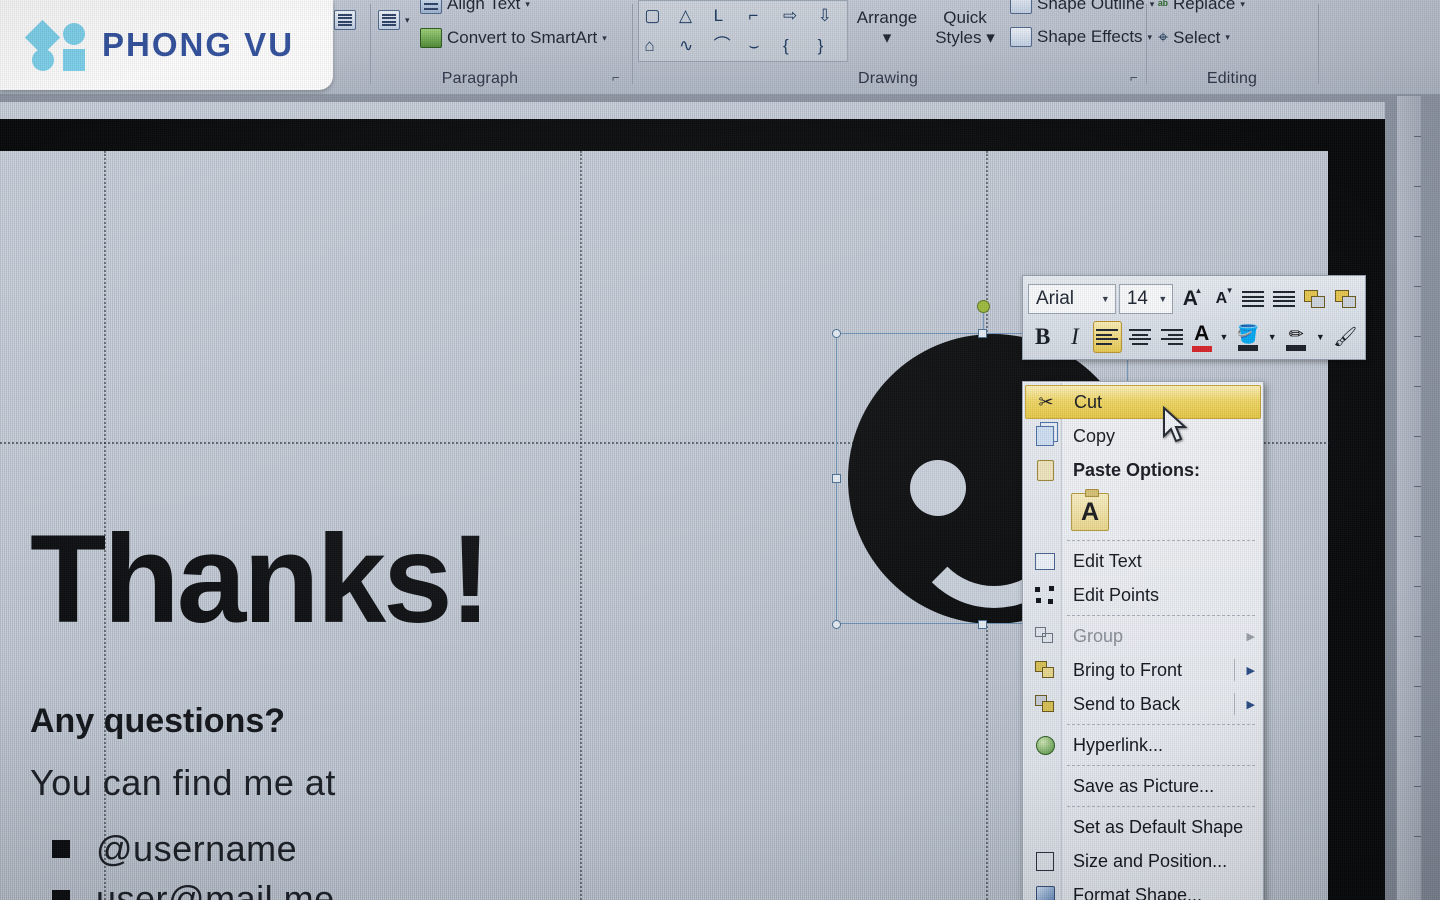 The height and width of the screenshot is (900, 1440). I want to click on mini-toolbar: Arial ▼ 14 ▼ A ▲ A ▼ B I A ▼ 🪣 ▼ ✏ ▼ 🖌, so click(1194, 317).